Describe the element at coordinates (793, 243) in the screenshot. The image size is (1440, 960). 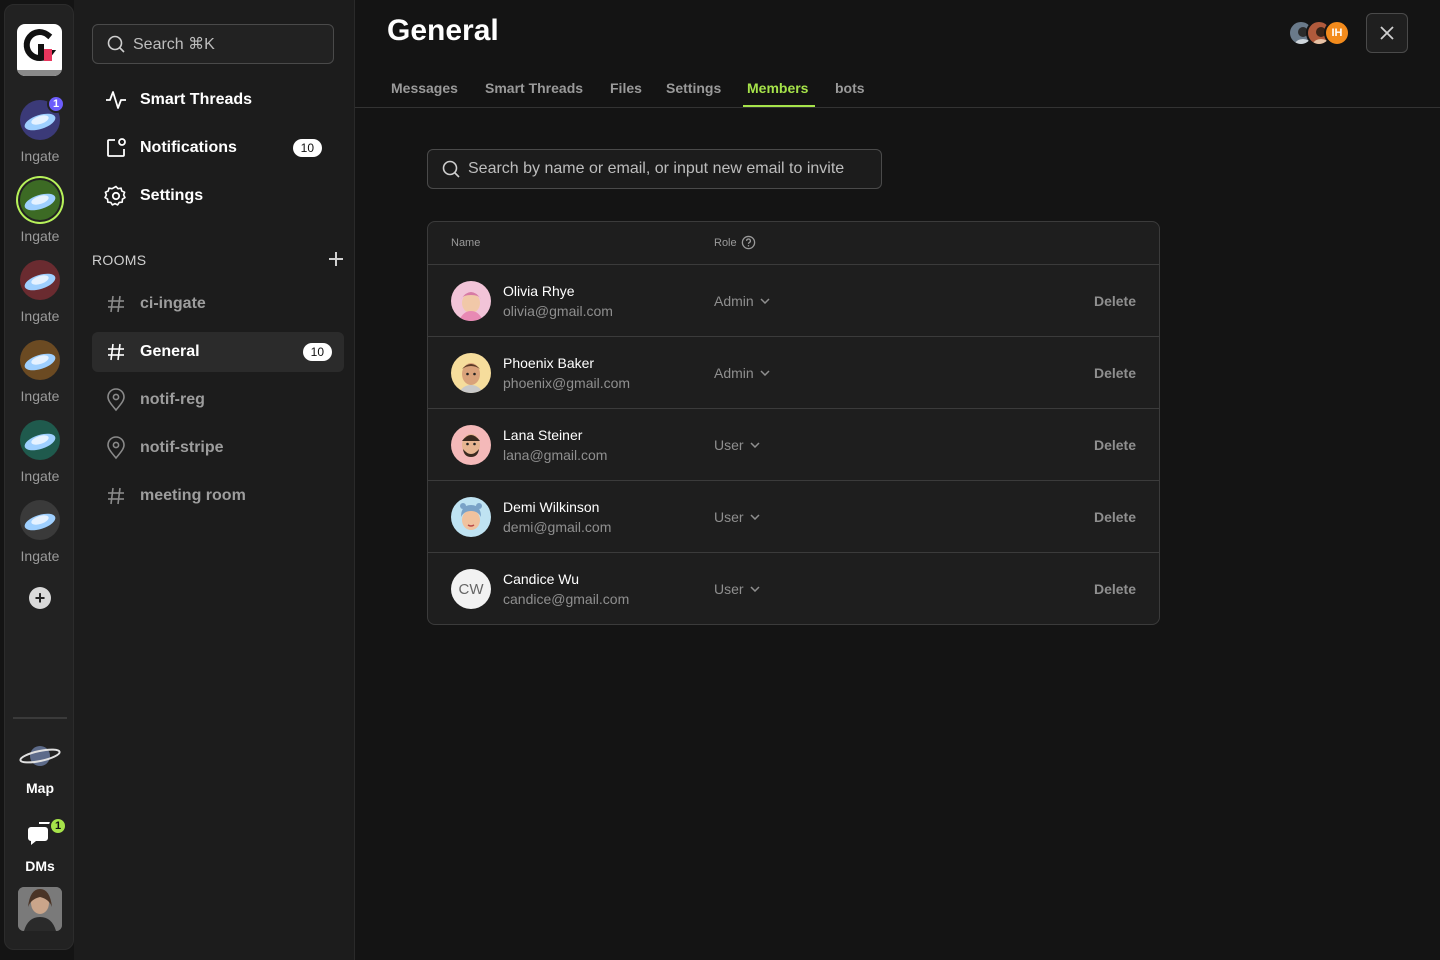
I see `table-header: Name Role` at that location.